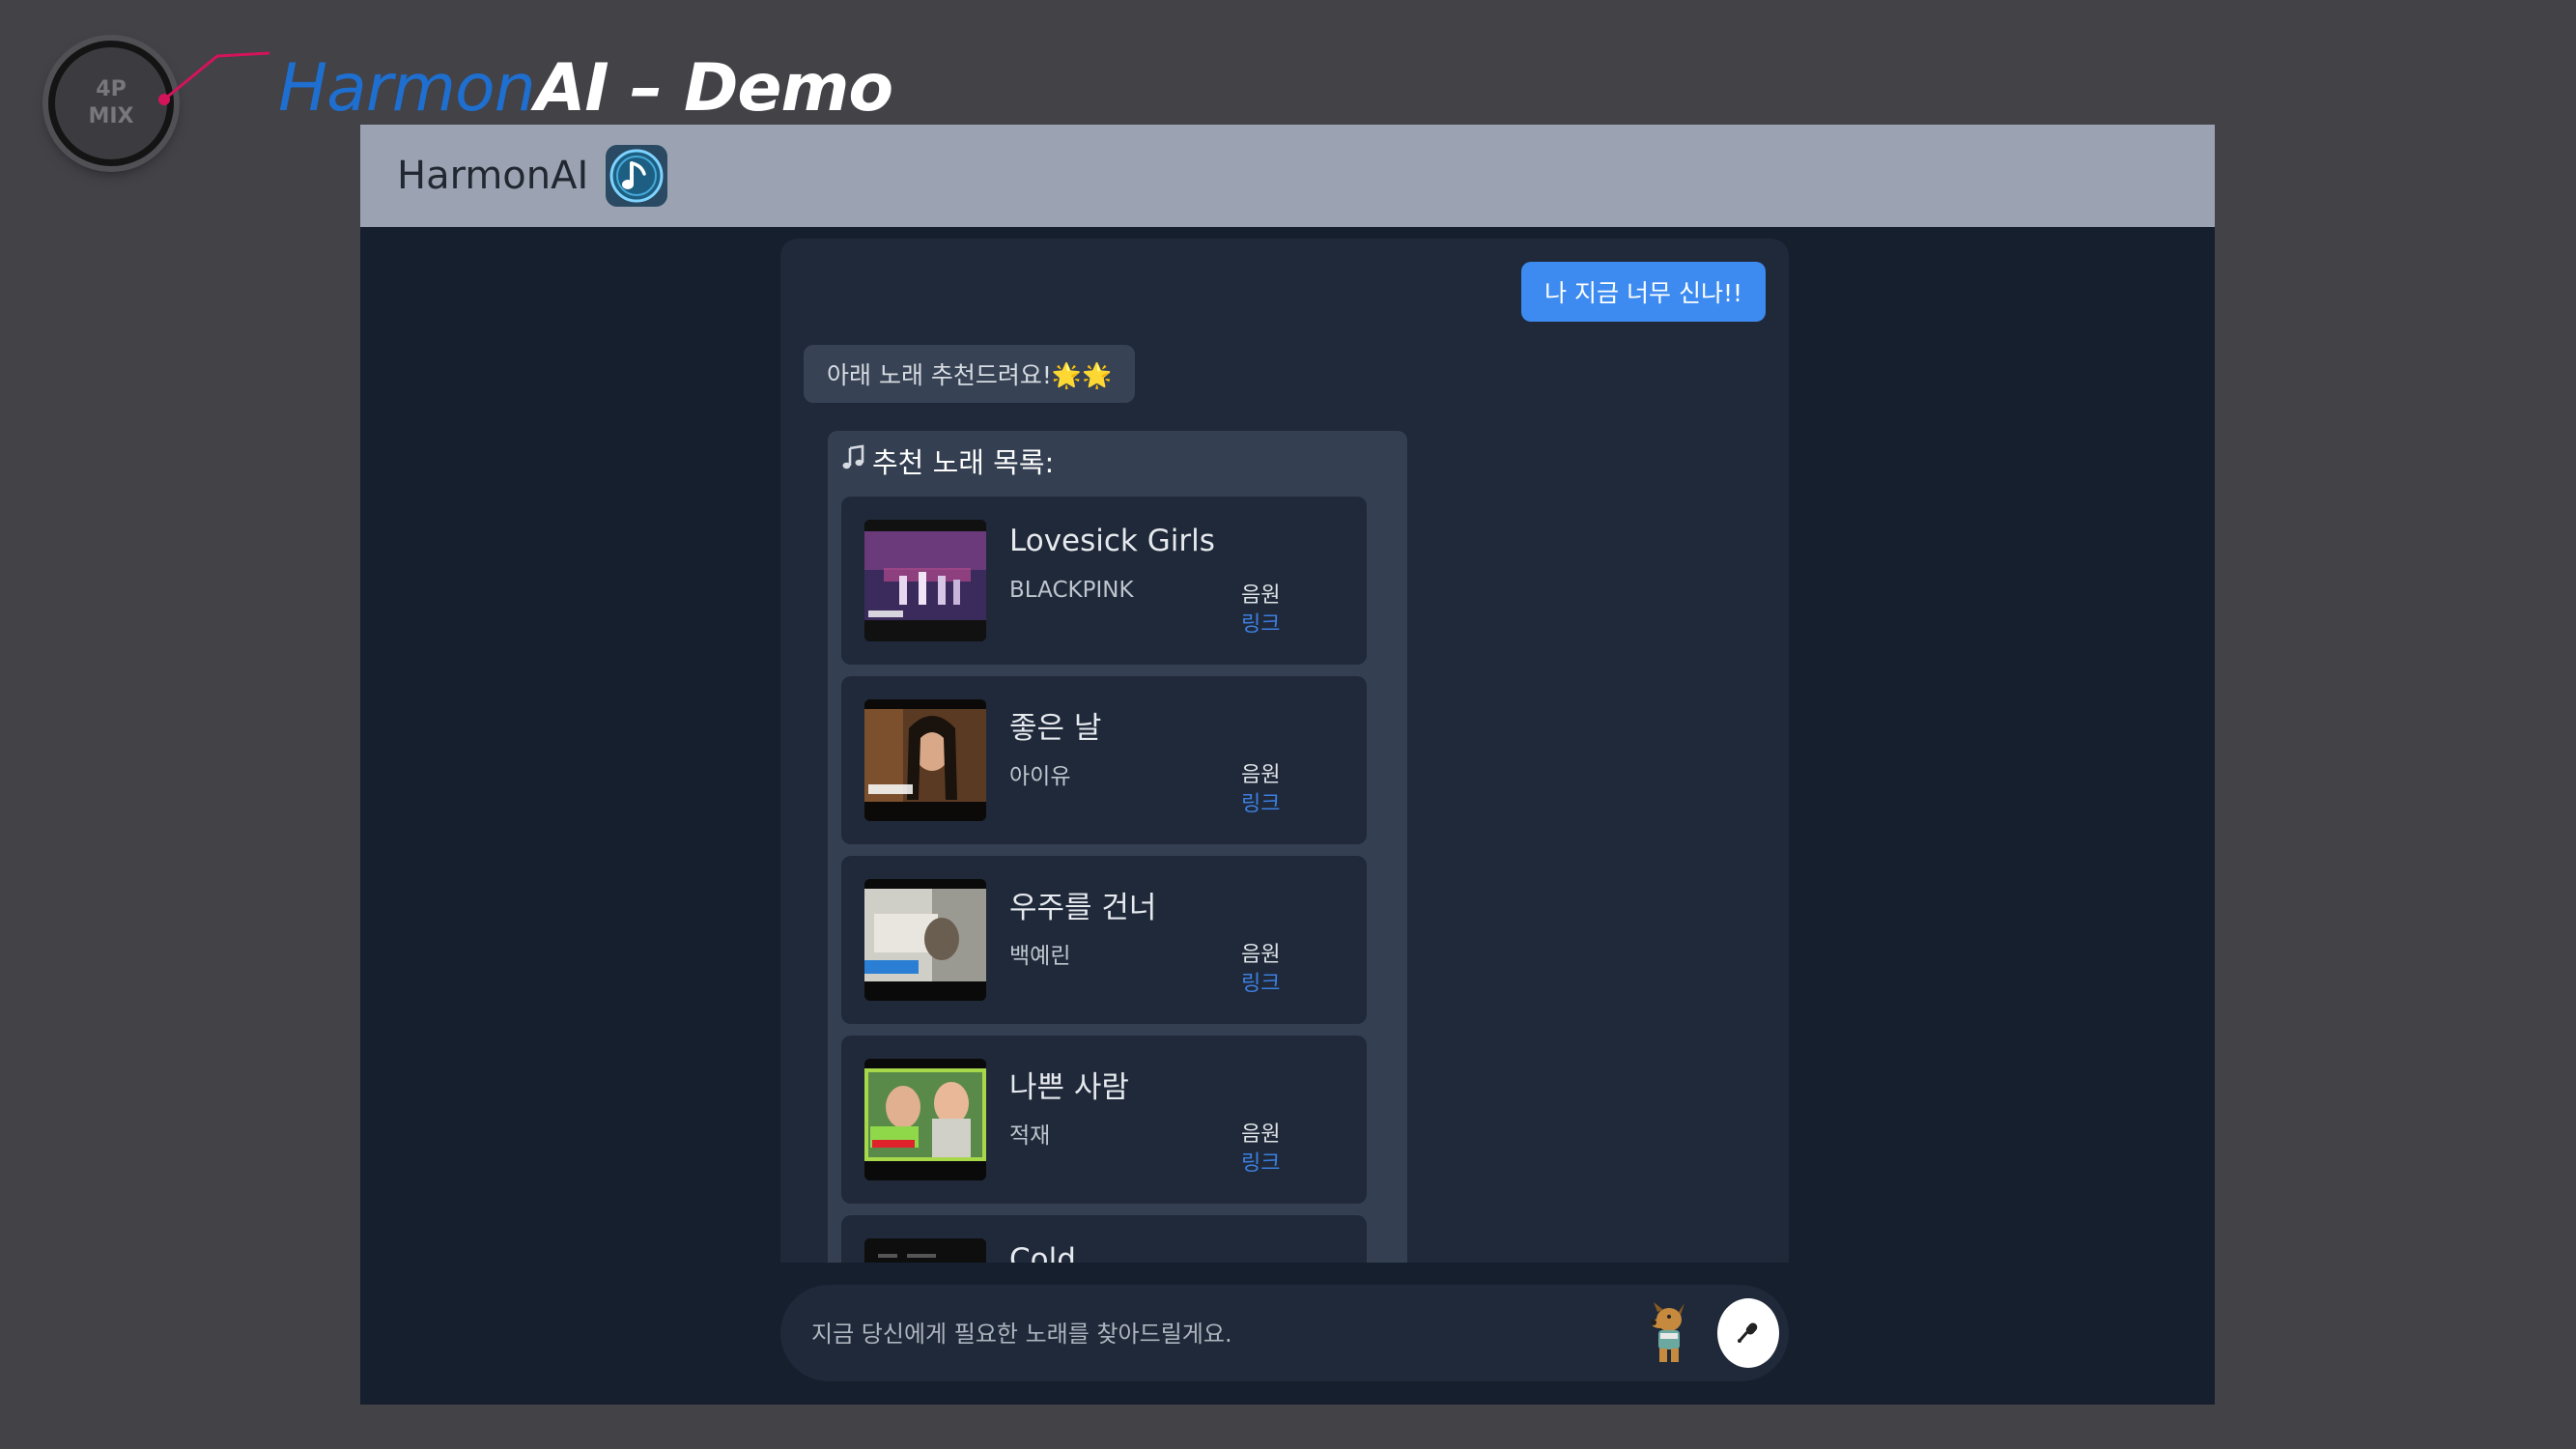 The width and height of the screenshot is (2576, 1449). Describe the element at coordinates (1104, 1239) in the screenshot. I see `song-card: Cold` at that location.